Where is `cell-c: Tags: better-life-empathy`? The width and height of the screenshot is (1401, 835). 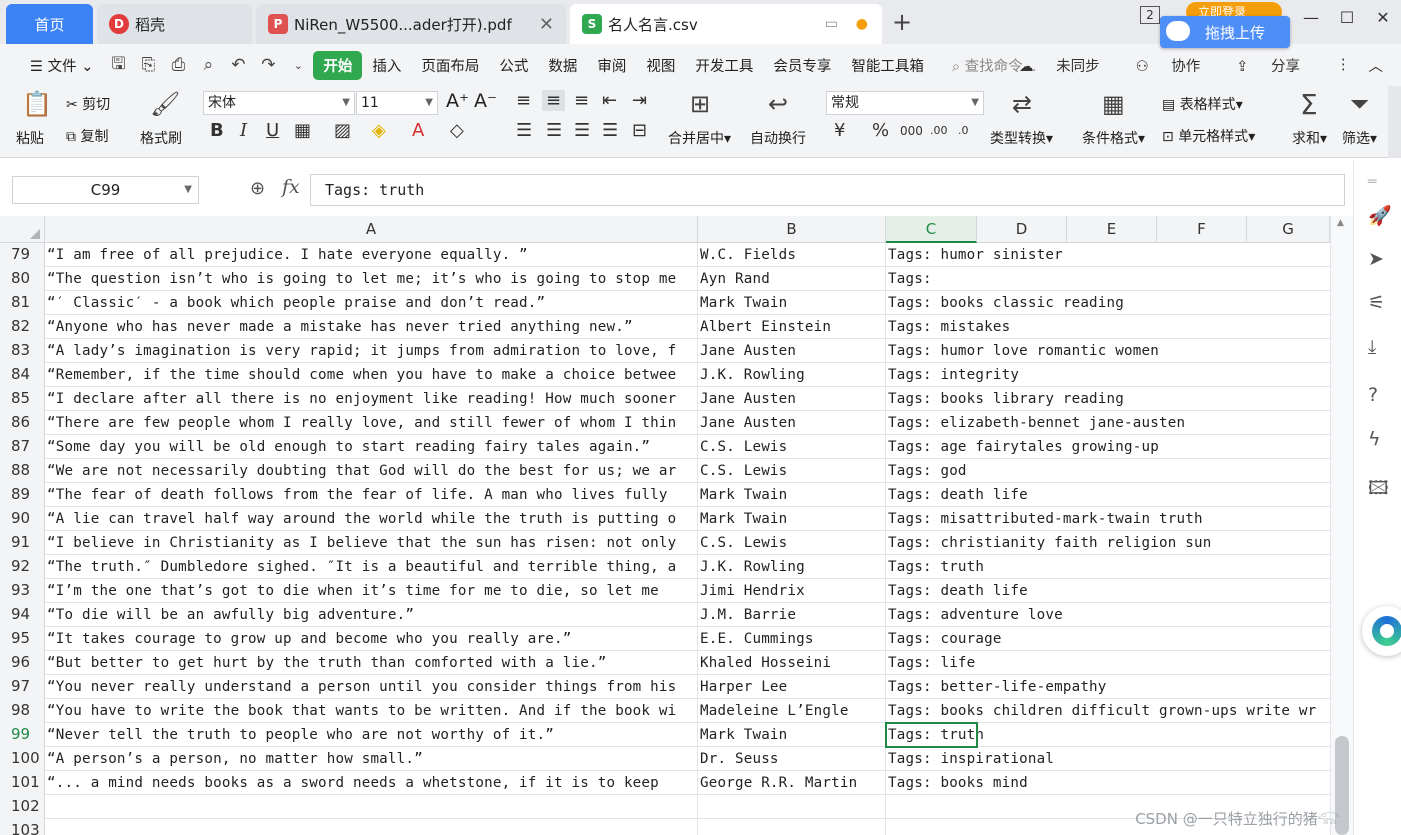
cell-c: Tags: better-life-empathy is located at coordinates (1108, 687).